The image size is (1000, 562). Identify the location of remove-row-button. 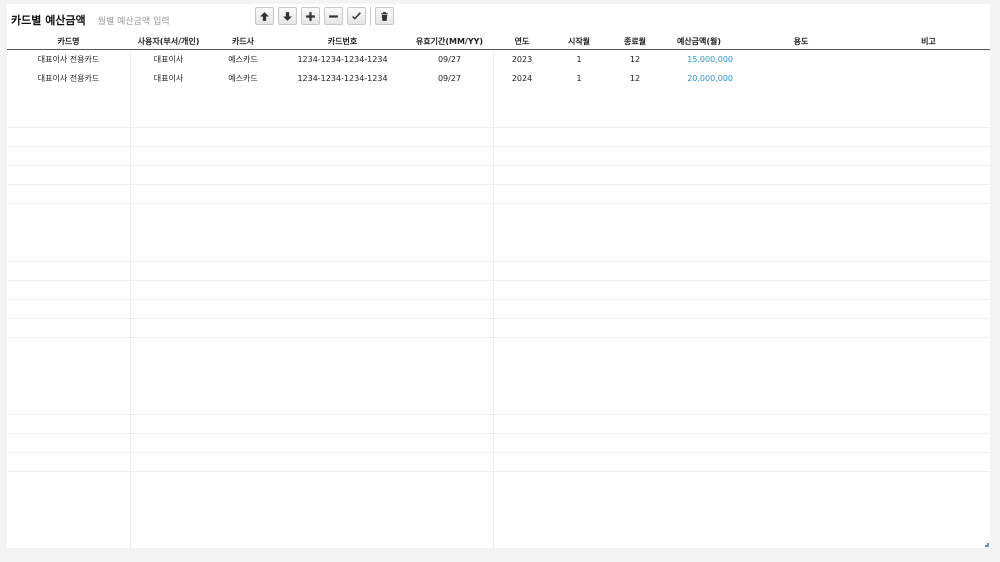
(333, 16).